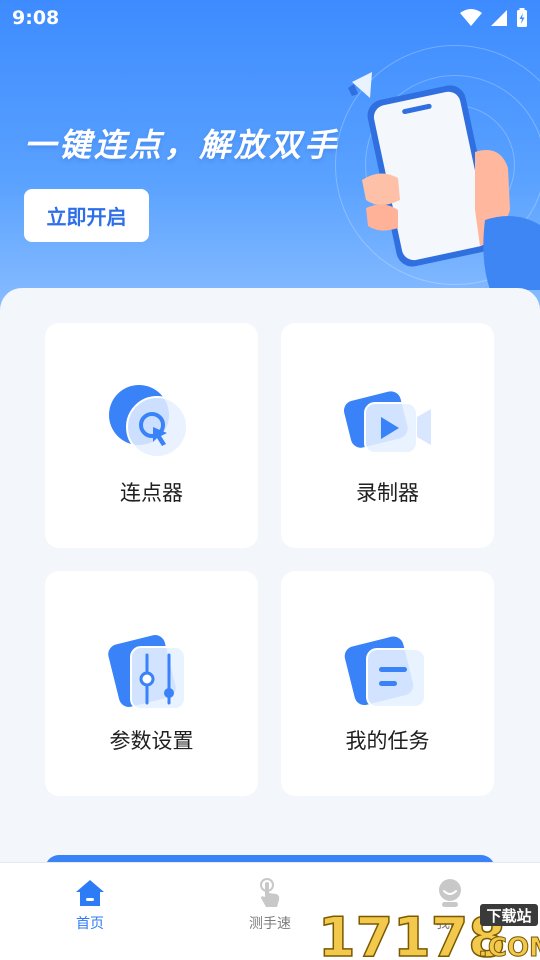 This screenshot has height=960, width=540. Describe the element at coordinates (90, 924) in the screenshot. I see `nav-label: 首页` at that location.